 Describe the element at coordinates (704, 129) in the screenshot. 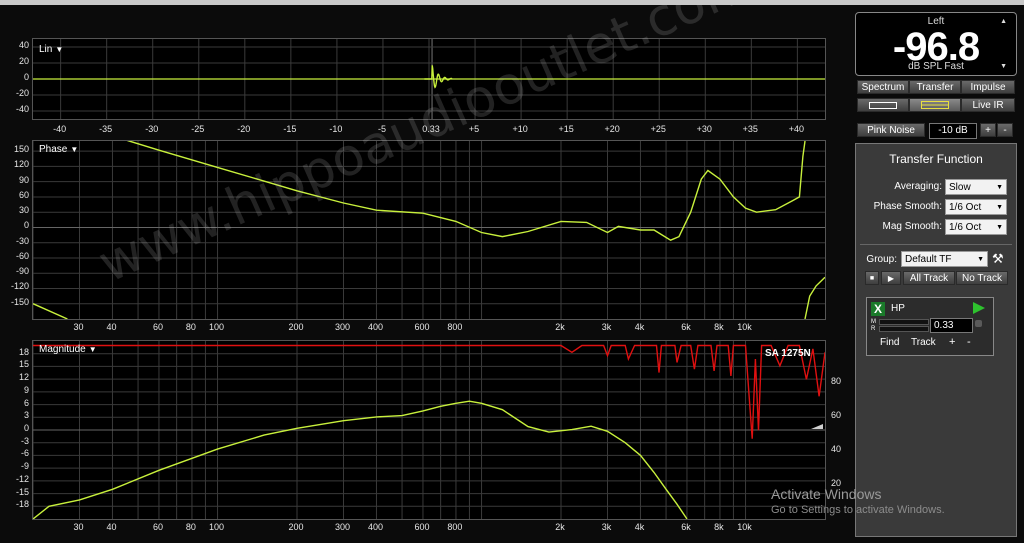

I see `x-tick-label: +30` at that location.